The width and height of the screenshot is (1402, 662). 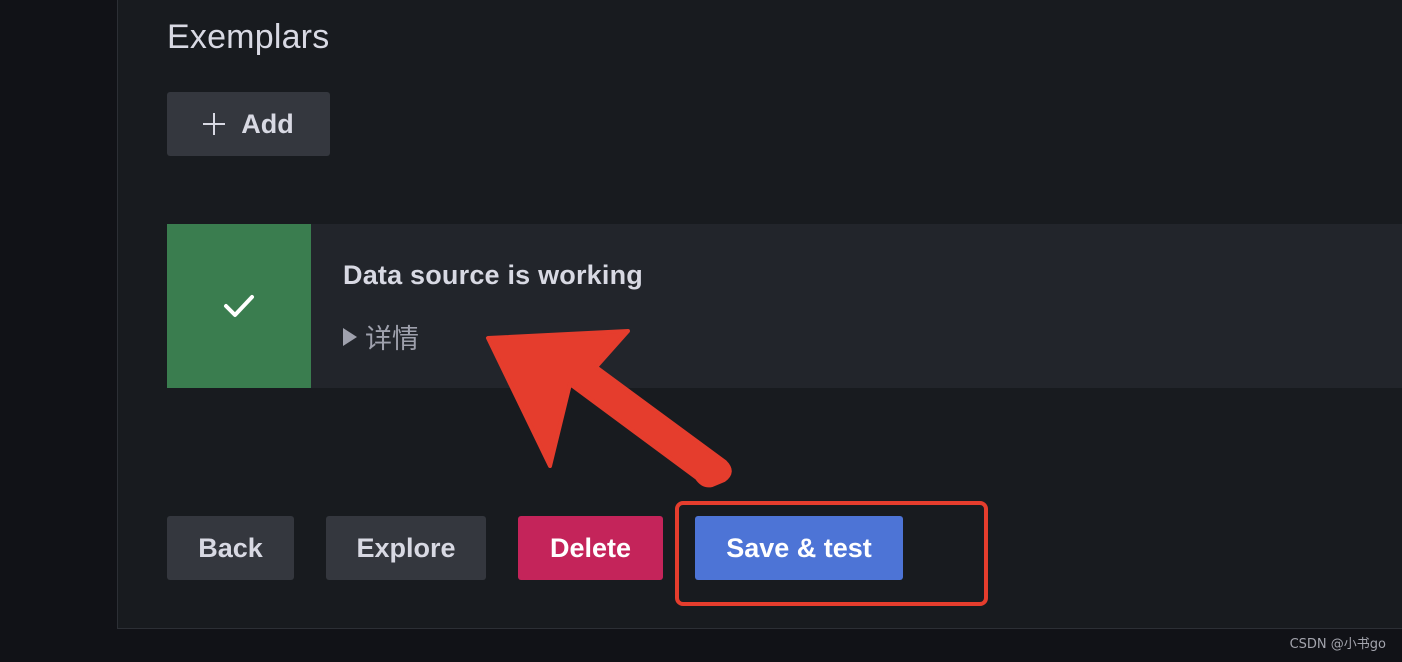 What do you see at coordinates (58, 331) in the screenshot?
I see `left-rail` at bounding box center [58, 331].